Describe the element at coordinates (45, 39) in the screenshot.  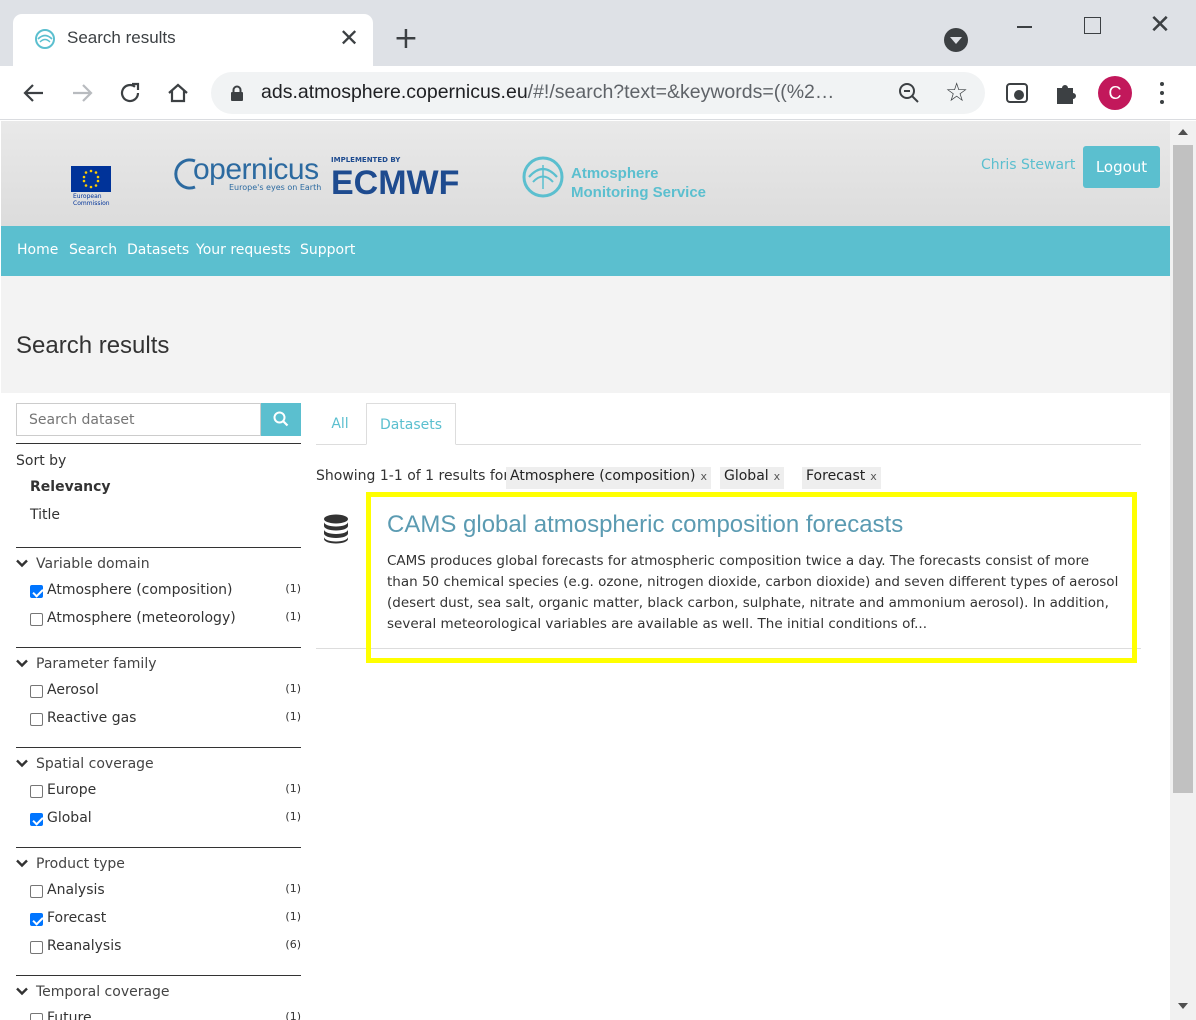
I see `cams-favicon-icon` at that location.